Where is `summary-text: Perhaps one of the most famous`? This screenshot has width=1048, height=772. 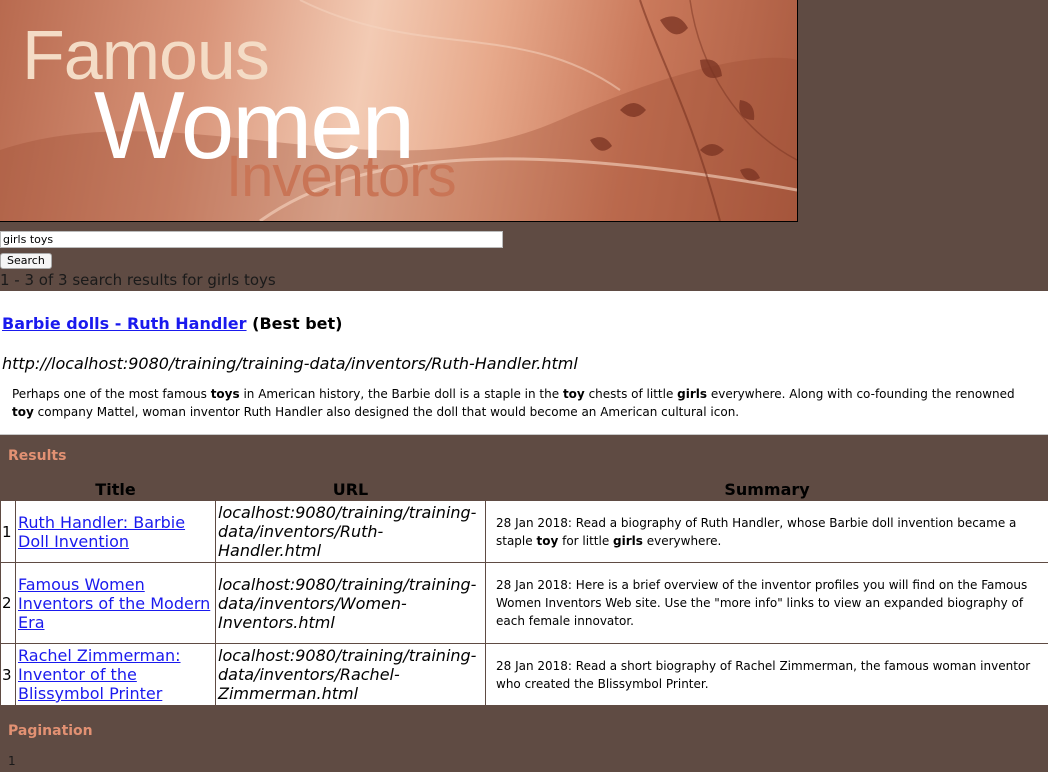
summary-text: Perhaps one of the most famous is located at coordinates (111, 394).